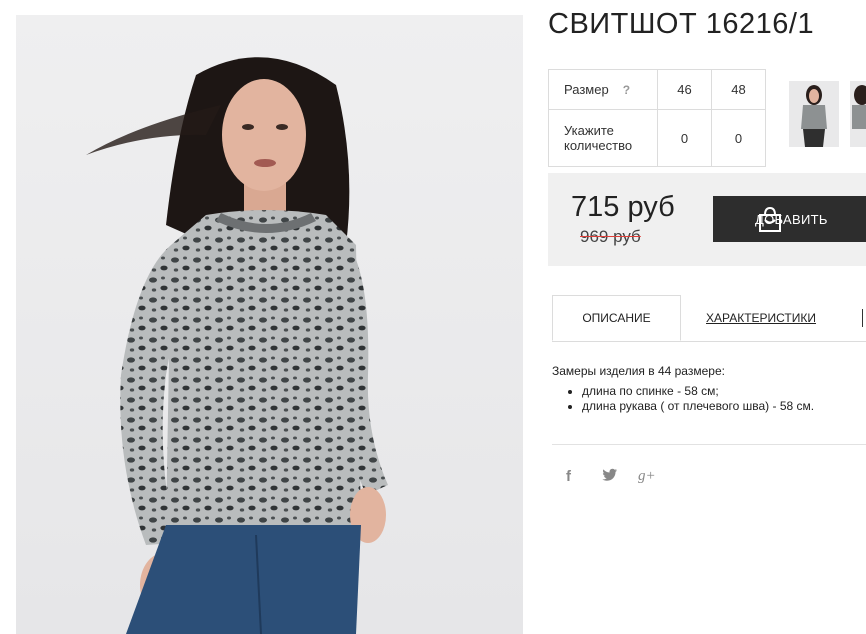  I want to click on product-title: СВИТШОТ 16216/1, so click(681, 24).